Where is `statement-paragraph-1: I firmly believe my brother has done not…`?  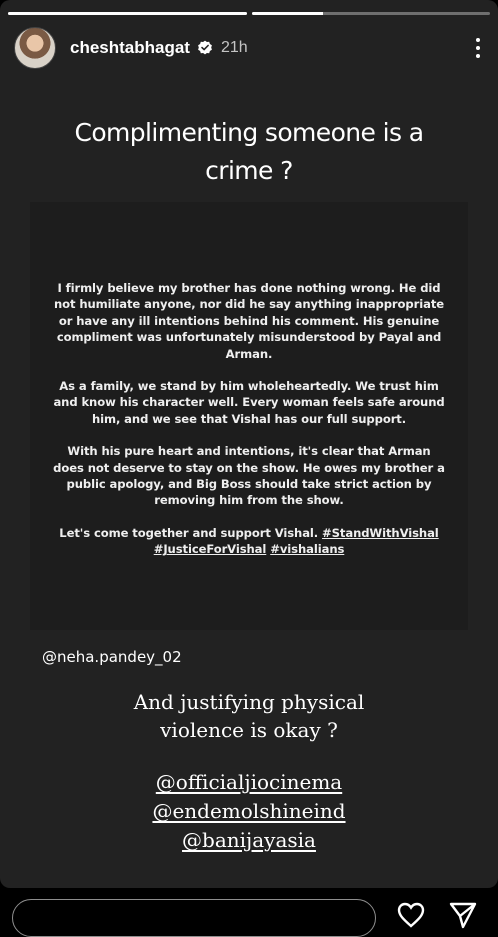
statement-paragraph-1: I firmly believe my brother has done not… is located at coordinates (249, 321).